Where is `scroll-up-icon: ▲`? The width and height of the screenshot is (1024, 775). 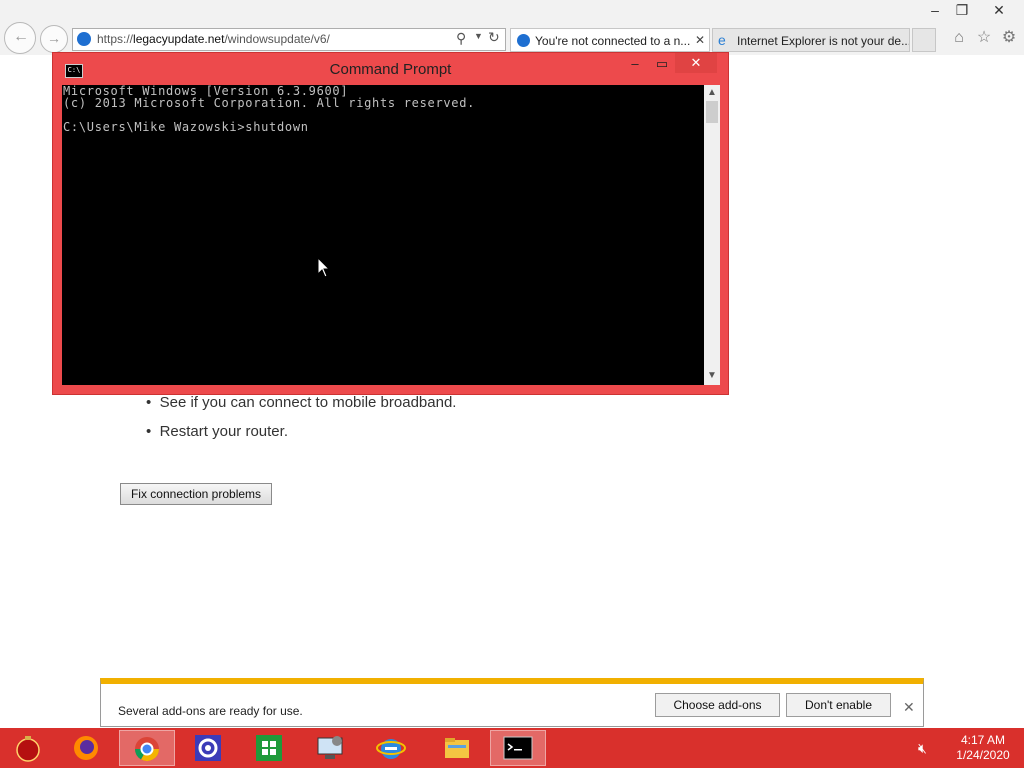
scroll-up-icon: ▲ is located at coordinates (712, 92).